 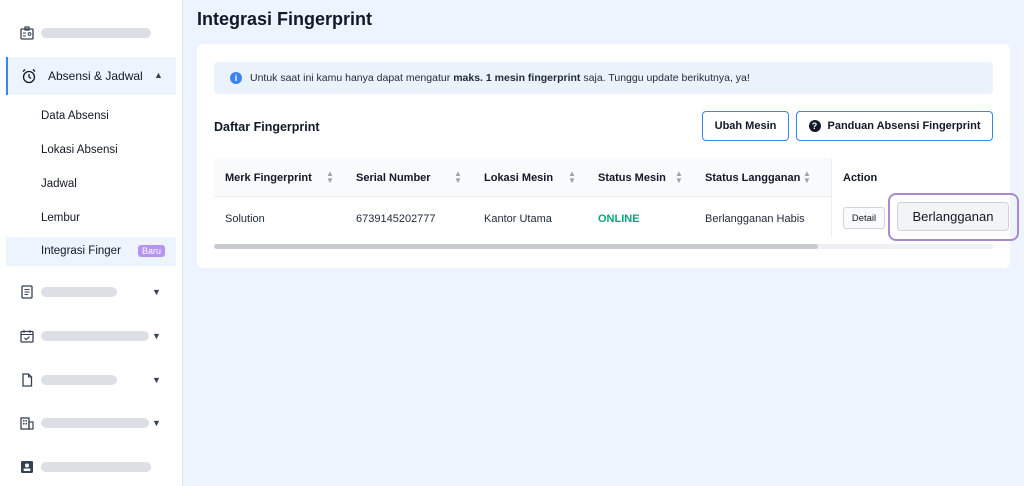 What do you see at coordinates (518, 178) in the screenshot?
I see `col-lokasi: Lokasi Mesin` at bounding box center [518, 178].